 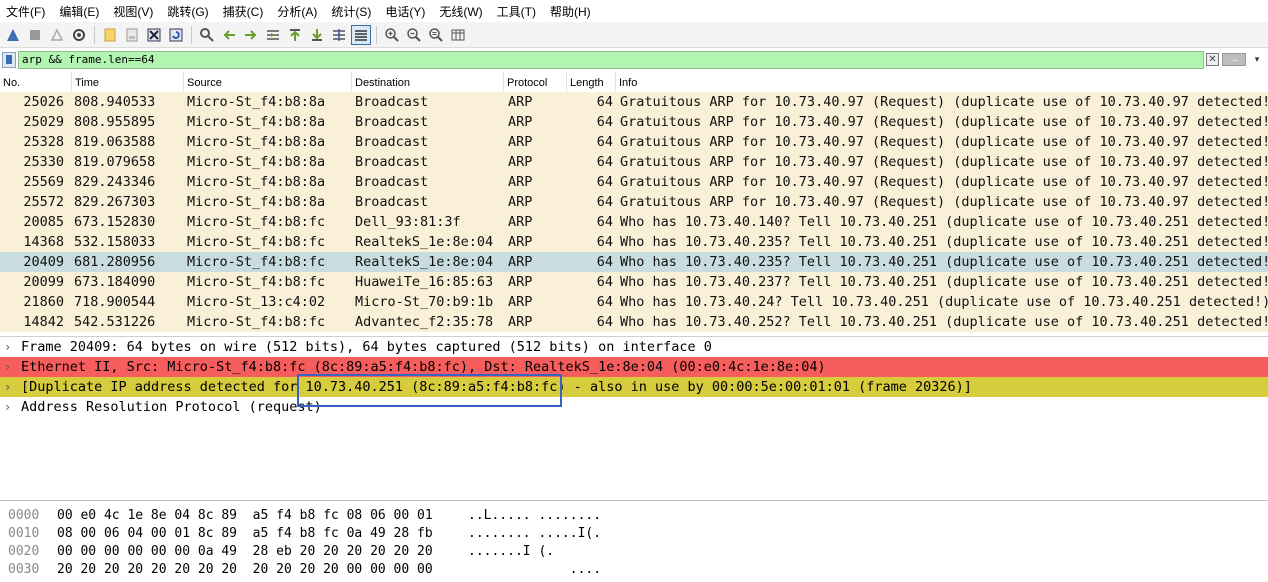 I want to click on restart-capture-icon, so click(x=57, y=35).